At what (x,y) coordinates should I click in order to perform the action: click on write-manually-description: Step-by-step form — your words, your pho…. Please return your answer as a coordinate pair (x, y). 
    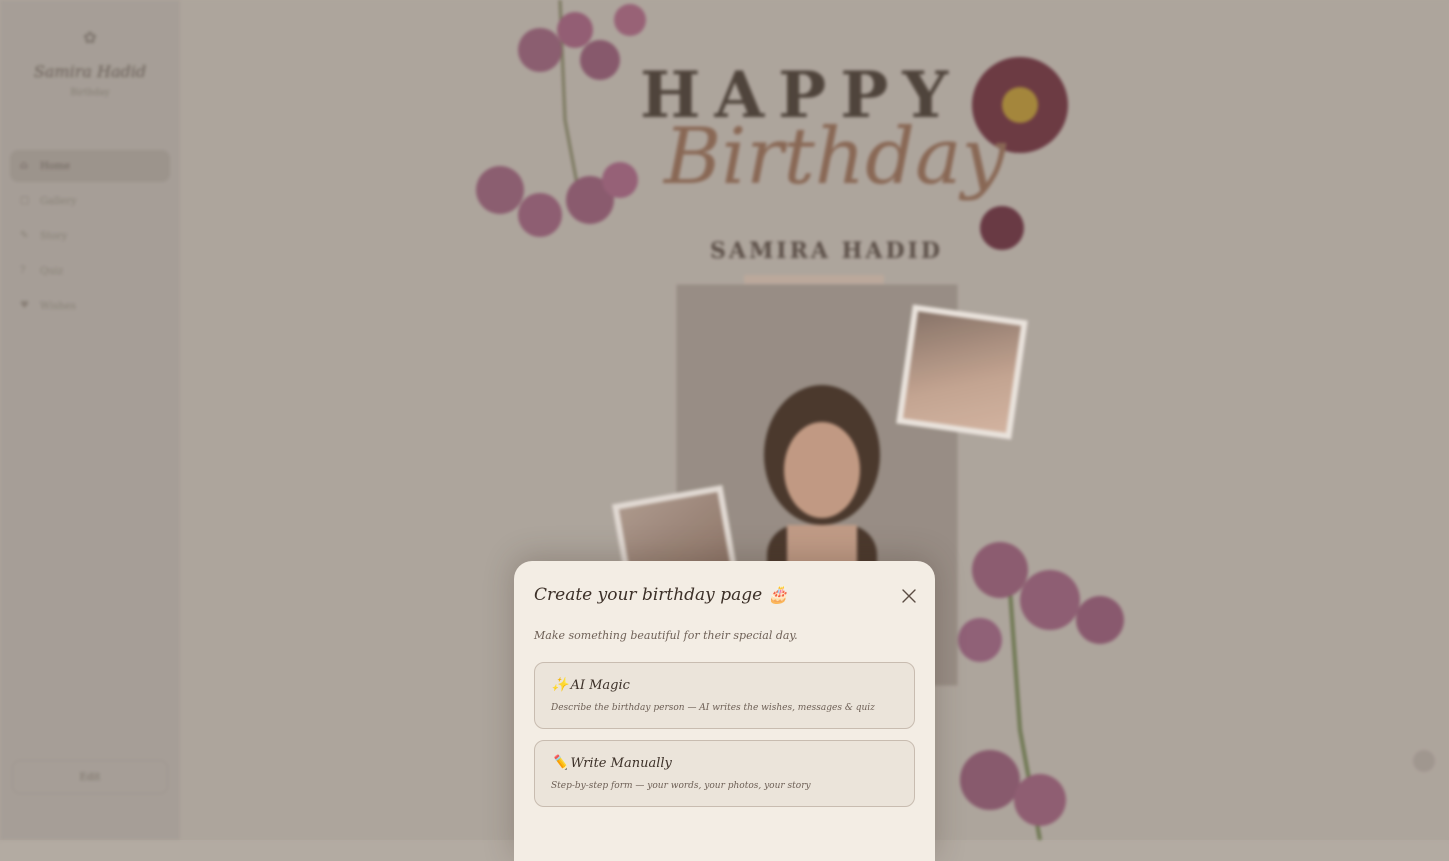
    Looking at the image, I should click on (681, 786).